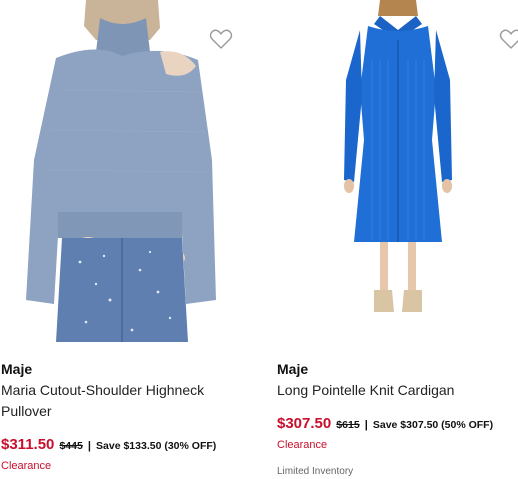 This screenshot has height=479, width=518. What do you see at coordinates (121, 401) in the screenshot?
I see `product-name-link: Maria Cutout-Shoulder Highneck Pullover` at bounding box center [121, 401].